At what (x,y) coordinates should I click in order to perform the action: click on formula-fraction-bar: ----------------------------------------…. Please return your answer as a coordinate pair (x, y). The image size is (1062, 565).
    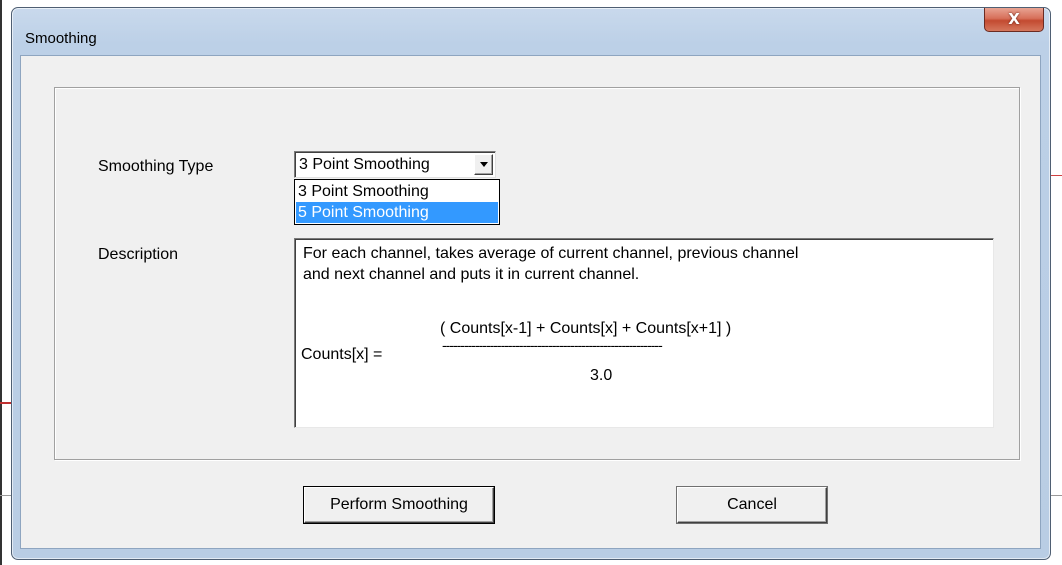
    Looking at the image, I should click on (552, 345).